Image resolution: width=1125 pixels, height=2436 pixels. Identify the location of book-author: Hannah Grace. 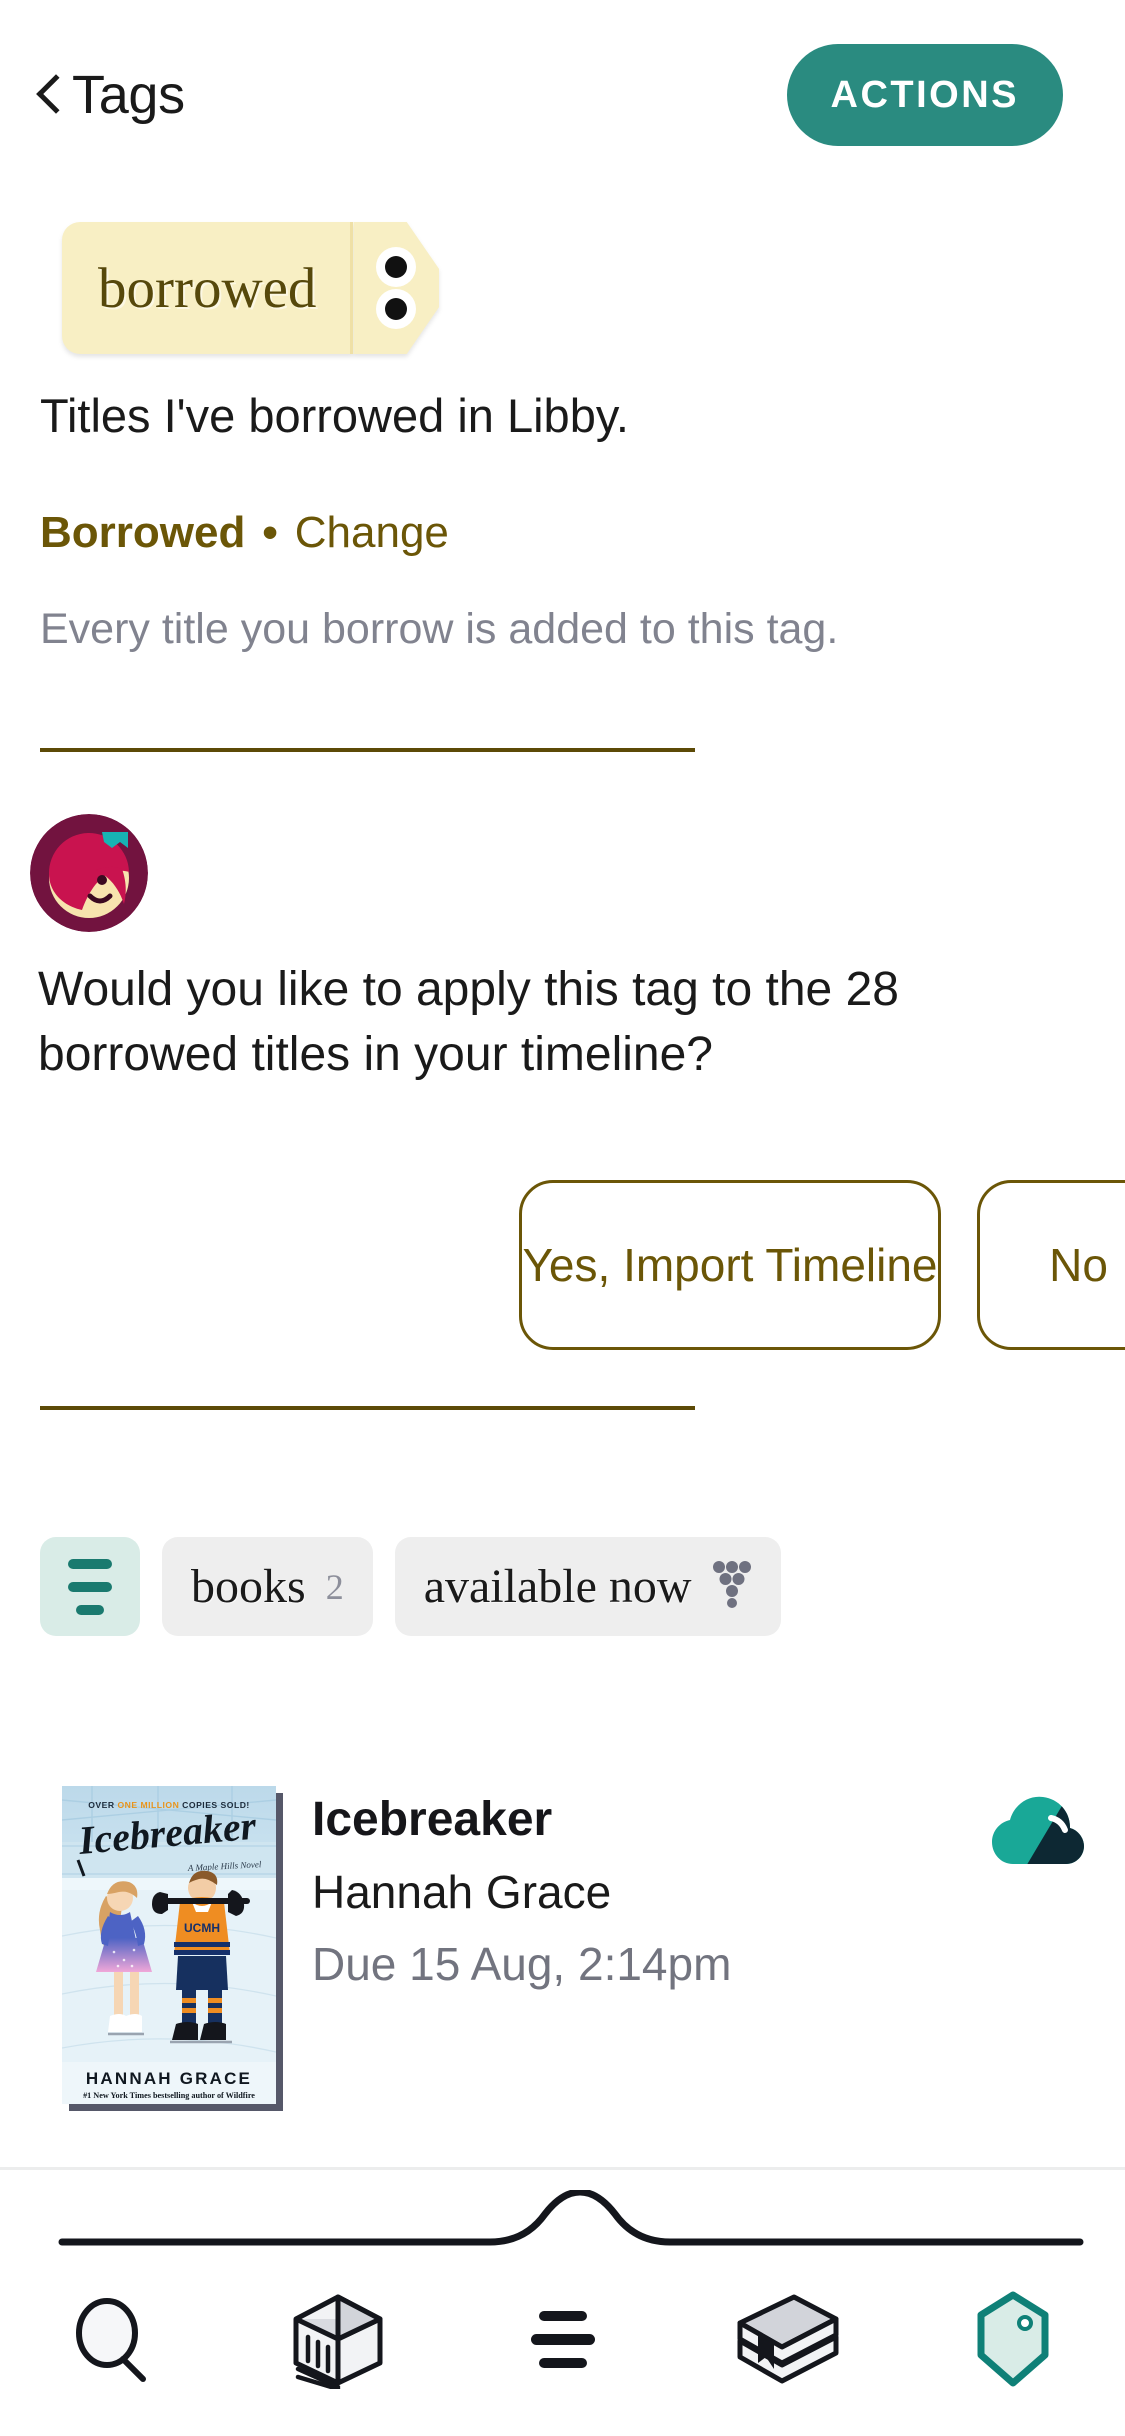
(462, 1892).